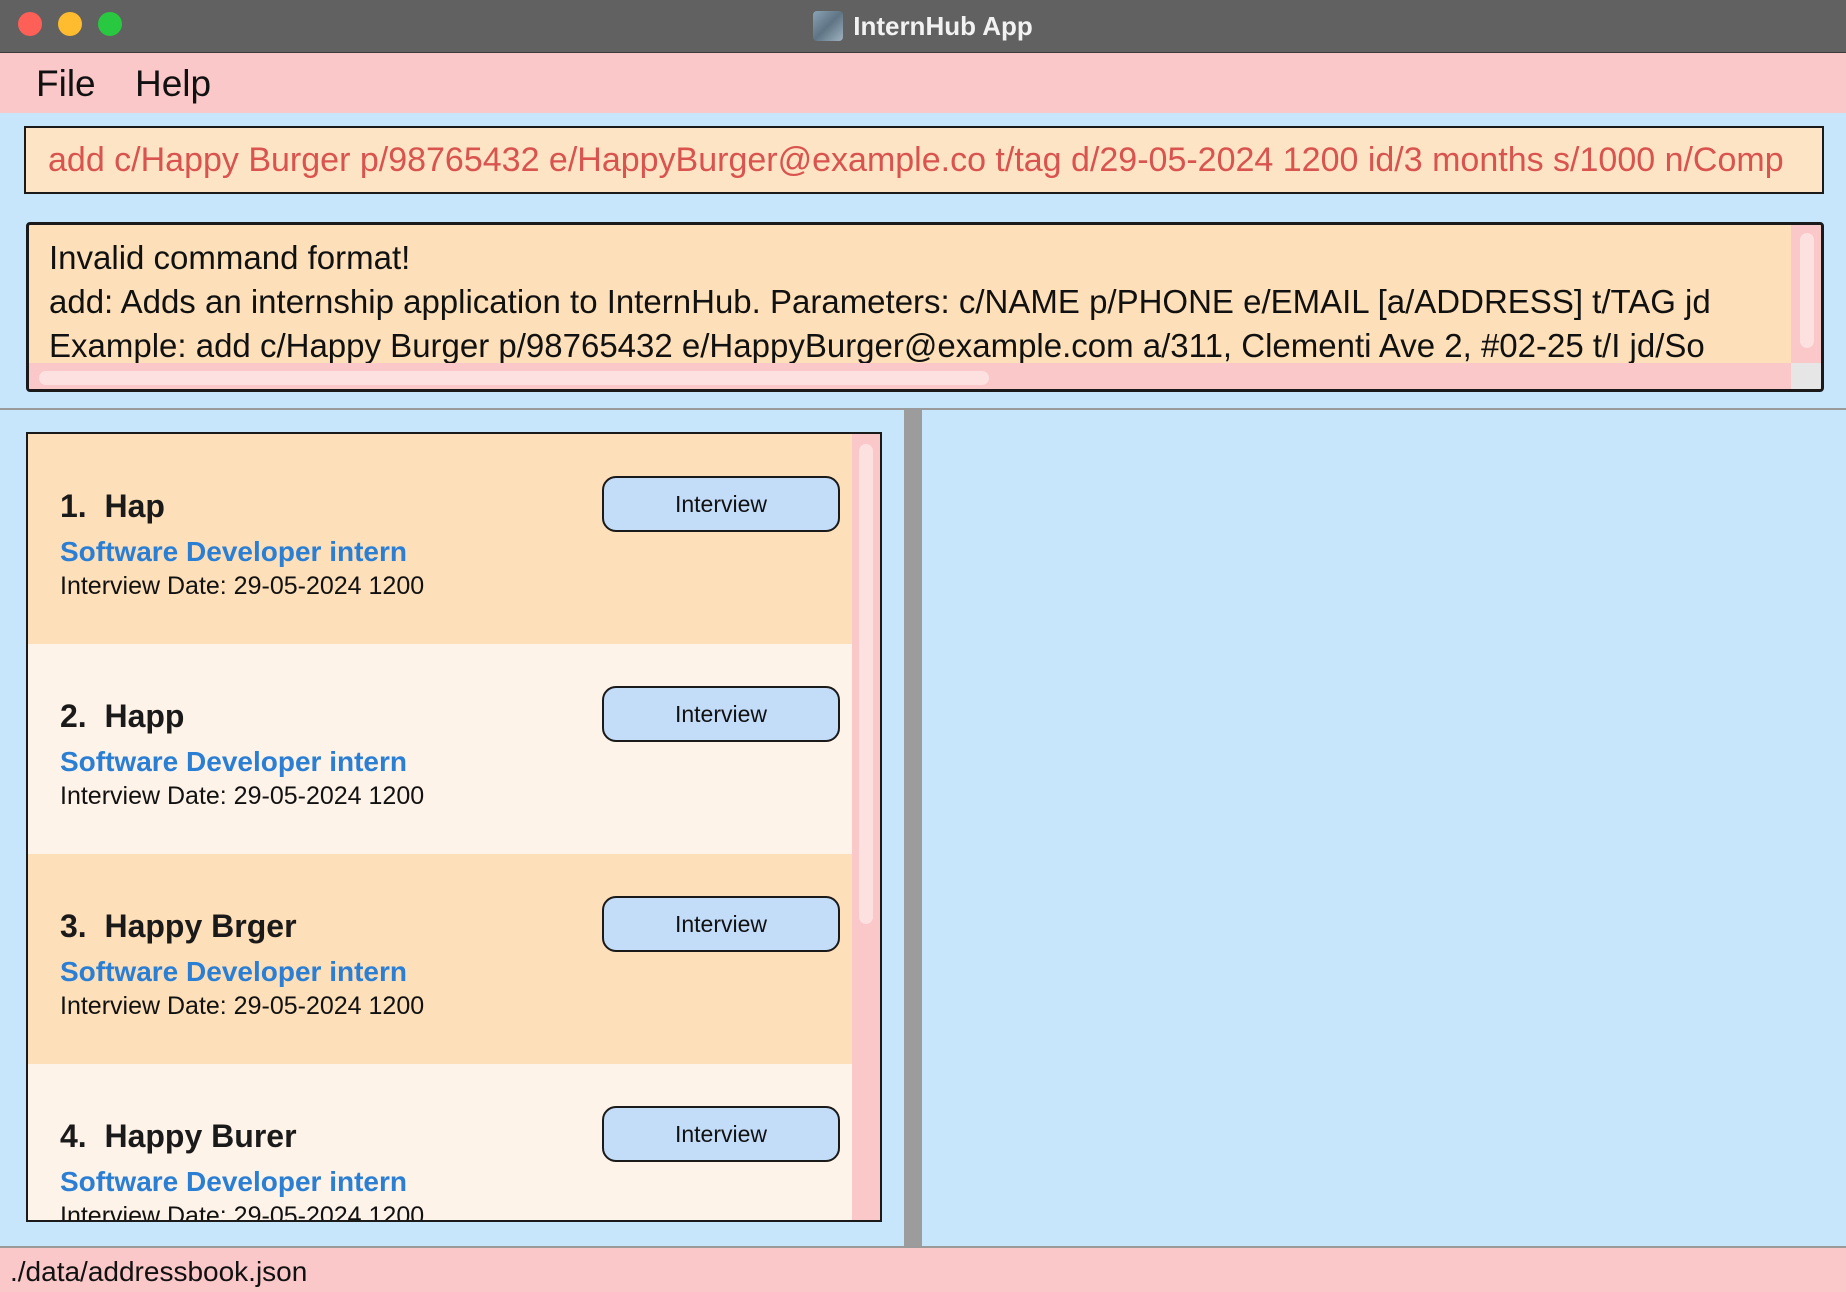 This screenshot has width=1846, height=1292. I want to click on result-line: Invalid command format!, so click(230, 257).